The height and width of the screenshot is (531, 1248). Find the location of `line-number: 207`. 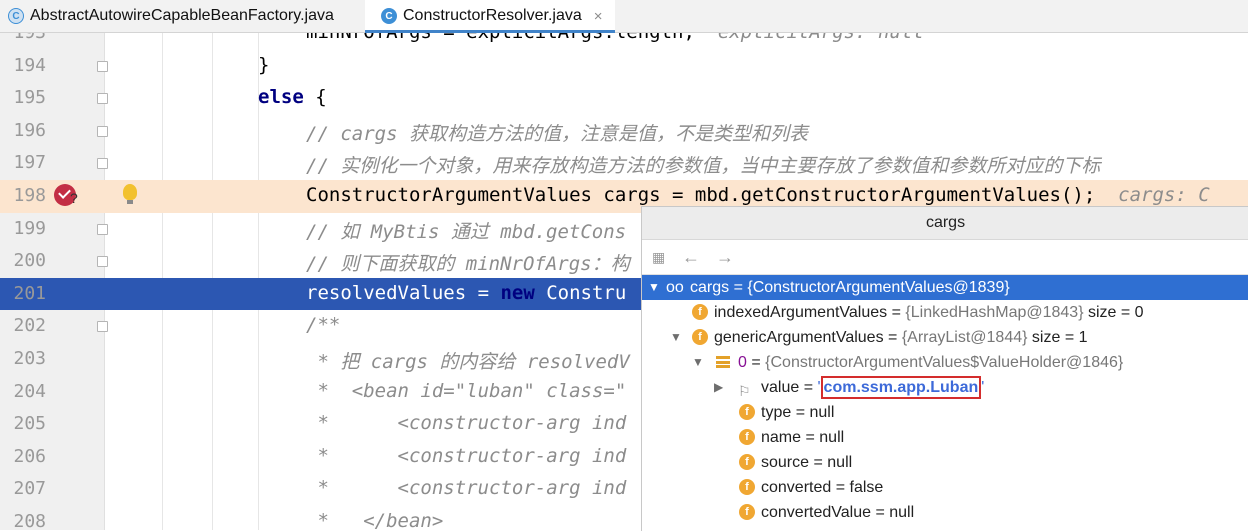

line-number: 207 is located at coordinates (29, 489).